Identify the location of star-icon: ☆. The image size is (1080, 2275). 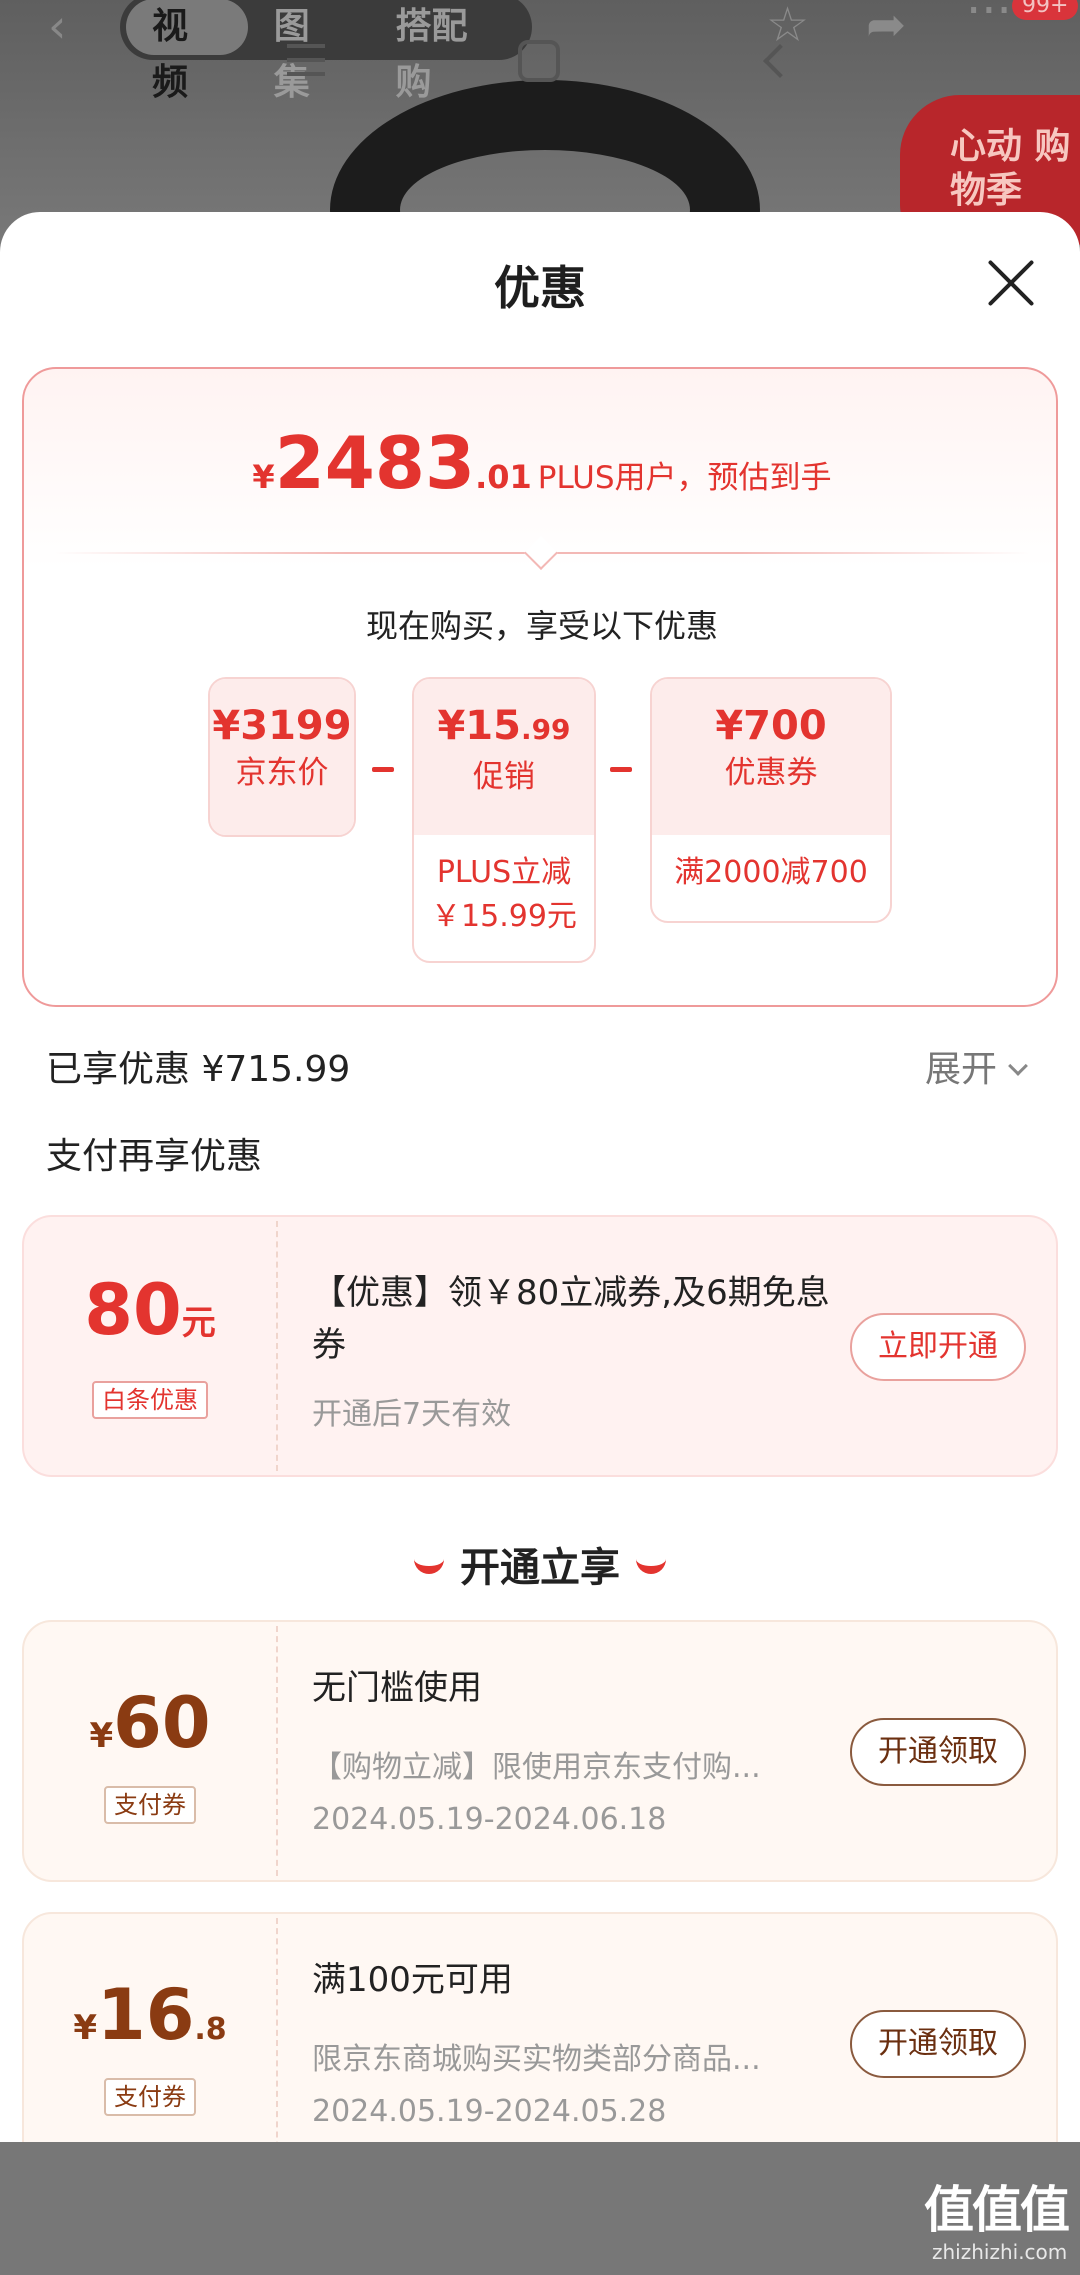
(787, 25).